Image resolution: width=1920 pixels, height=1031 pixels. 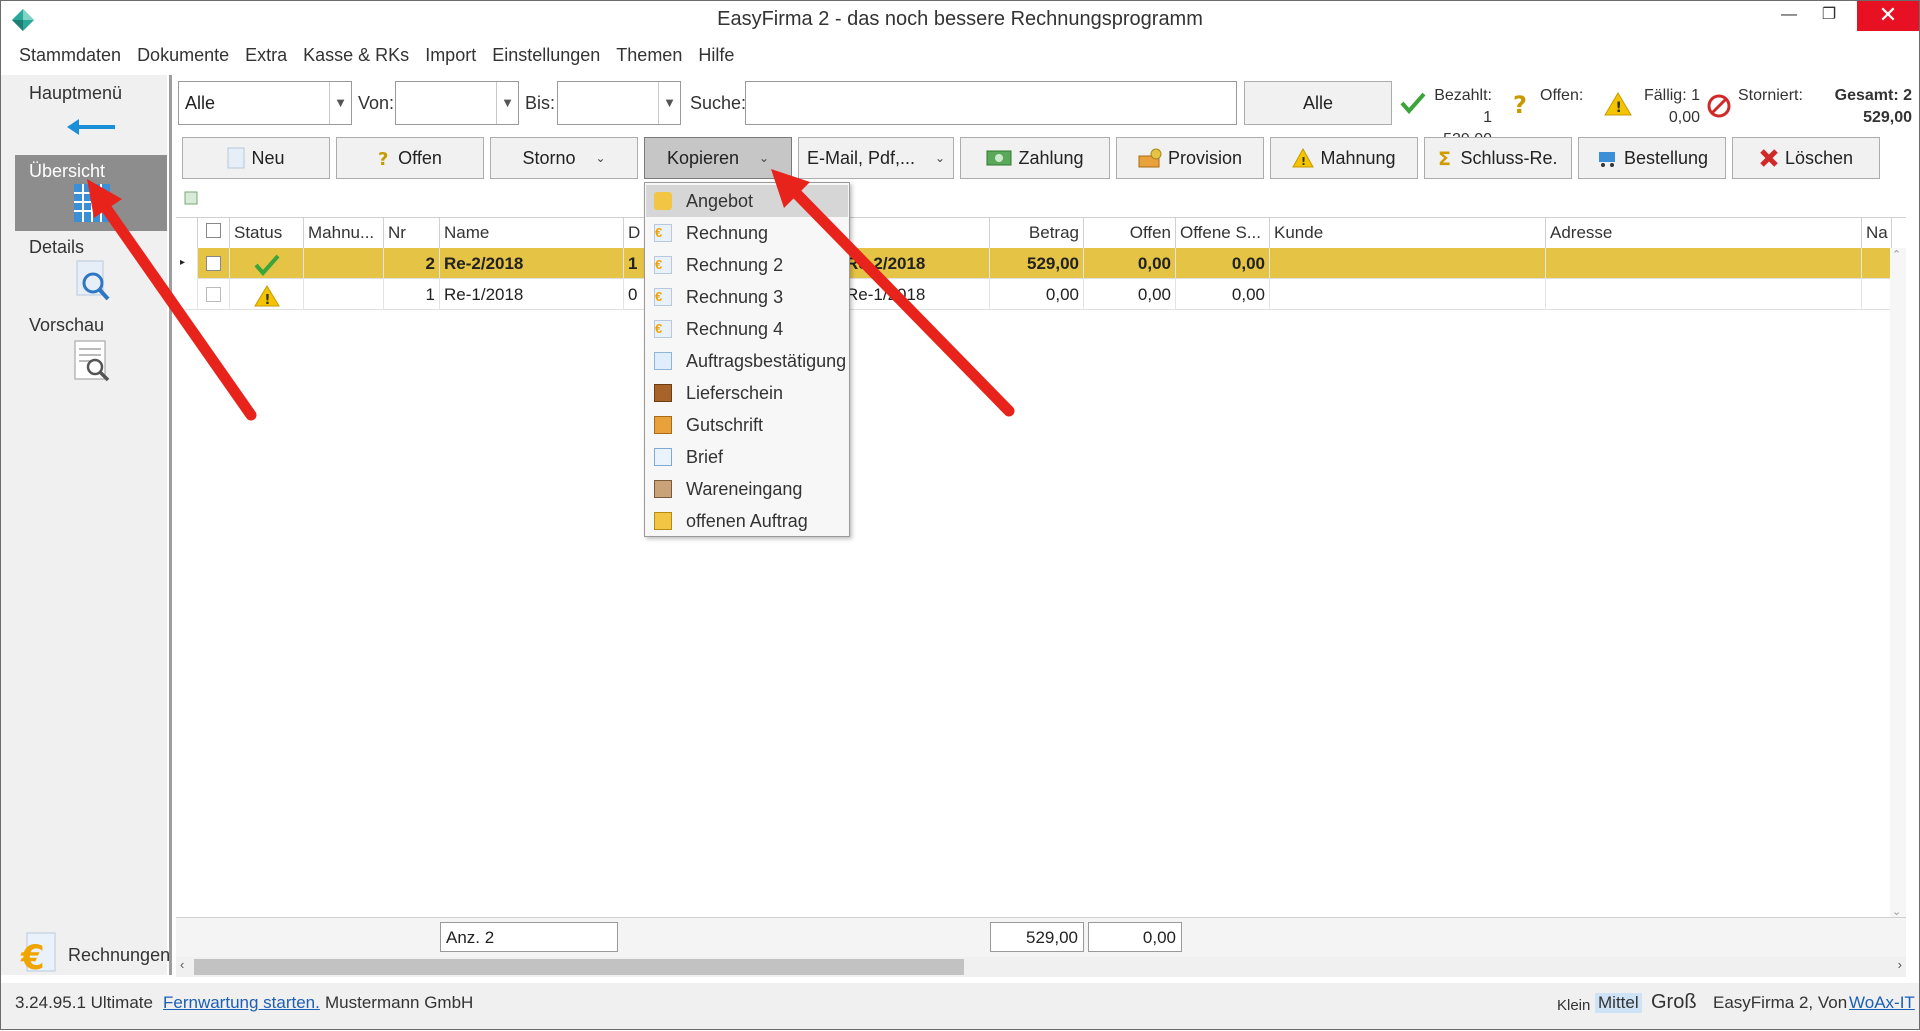 What do you see at coordinates (1562, 95) in the screenshot?
I see `open-label: Offen:` at bounding box center [1562, 95].